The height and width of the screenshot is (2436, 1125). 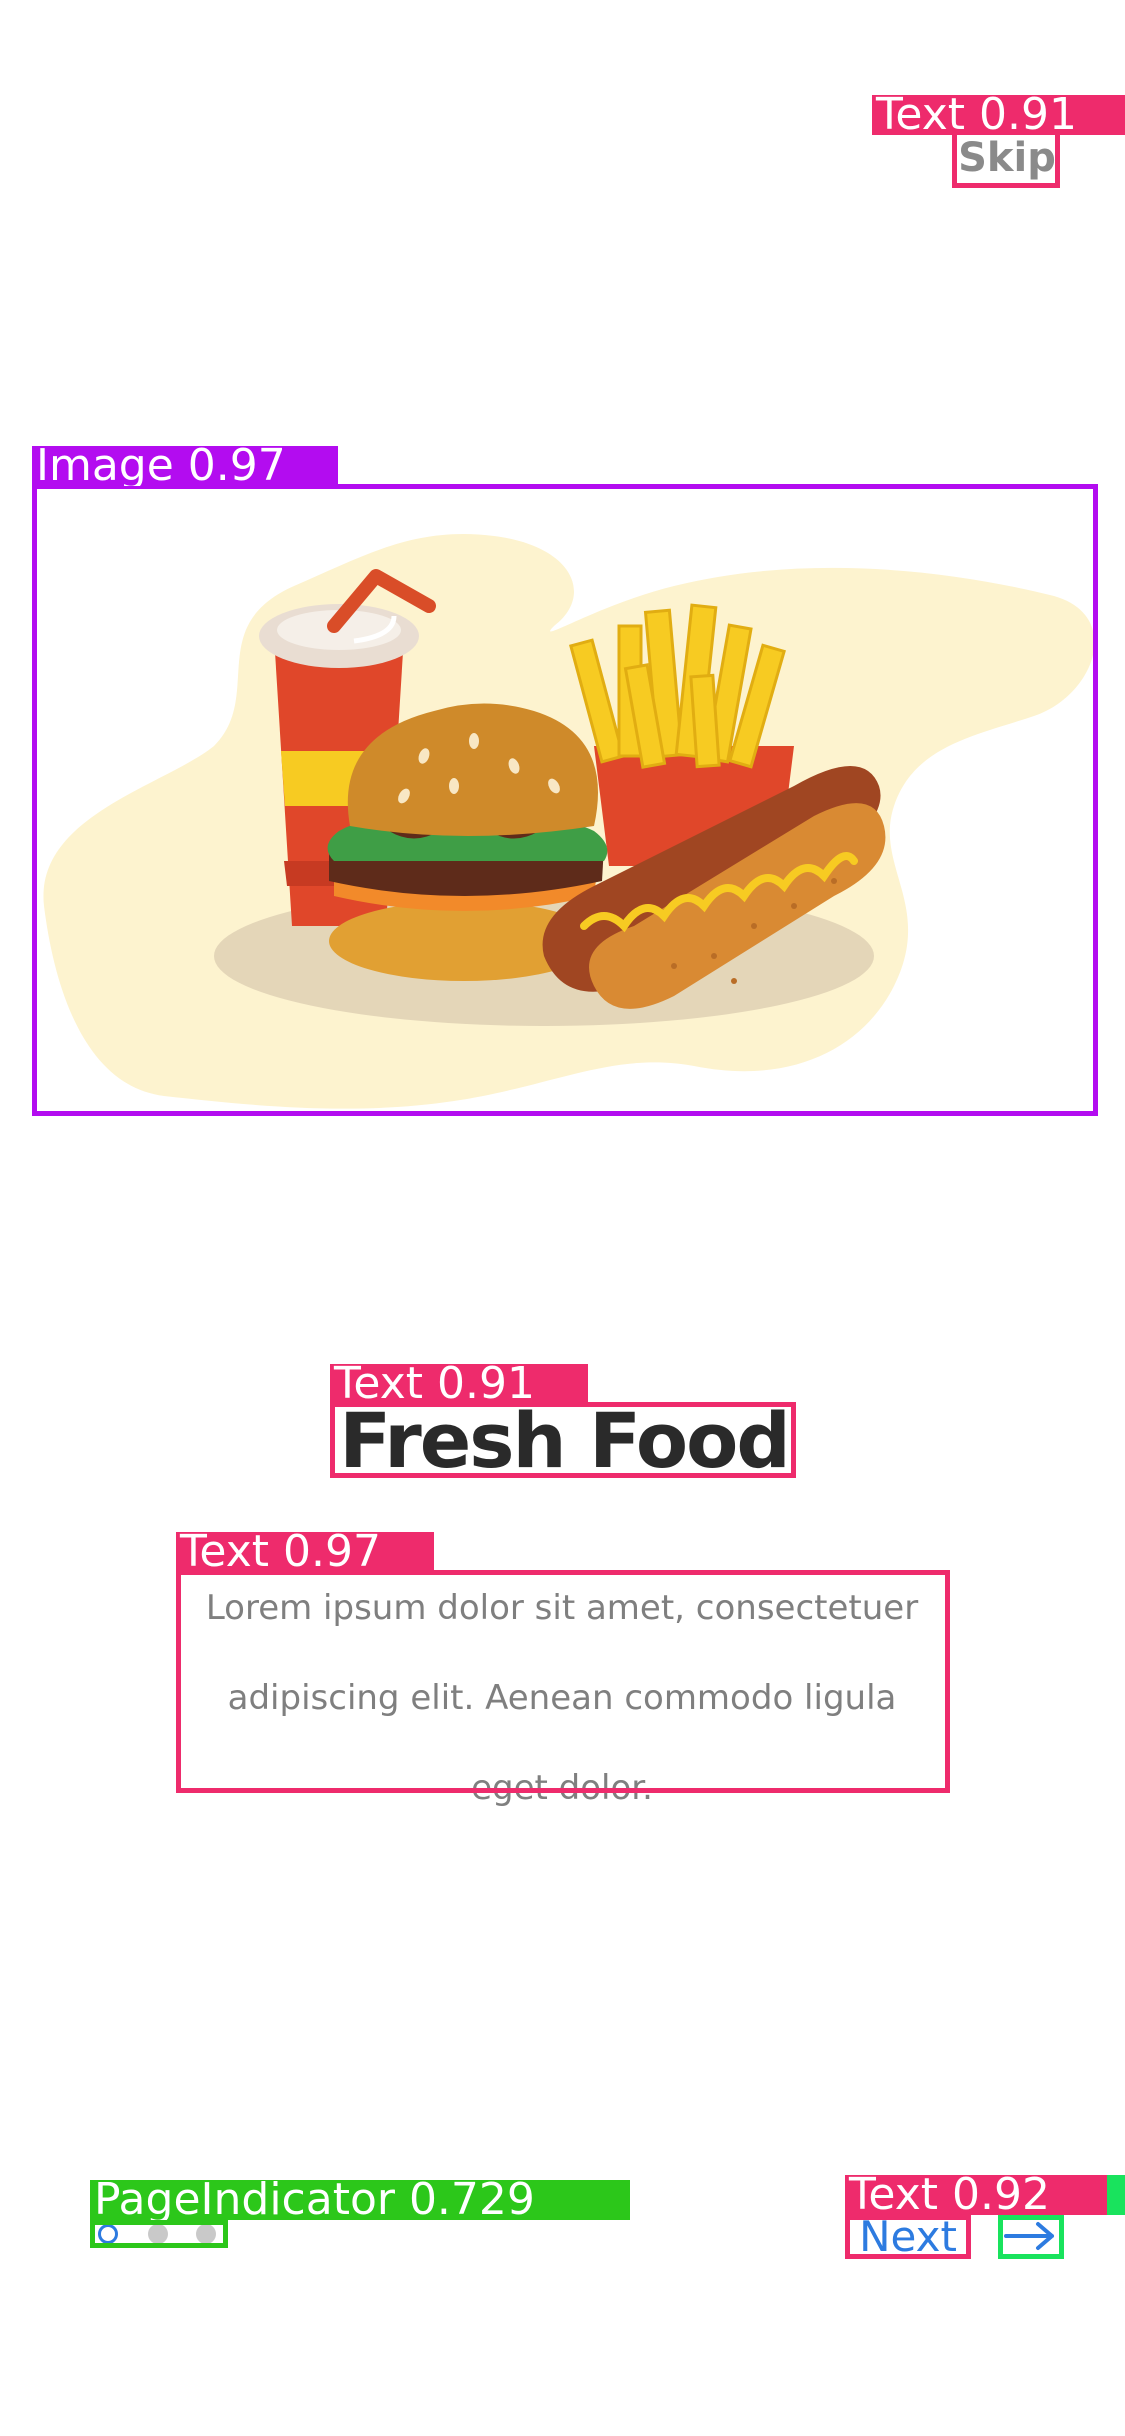 I want to click on next-detection-box, so click(x=908, y=2237).